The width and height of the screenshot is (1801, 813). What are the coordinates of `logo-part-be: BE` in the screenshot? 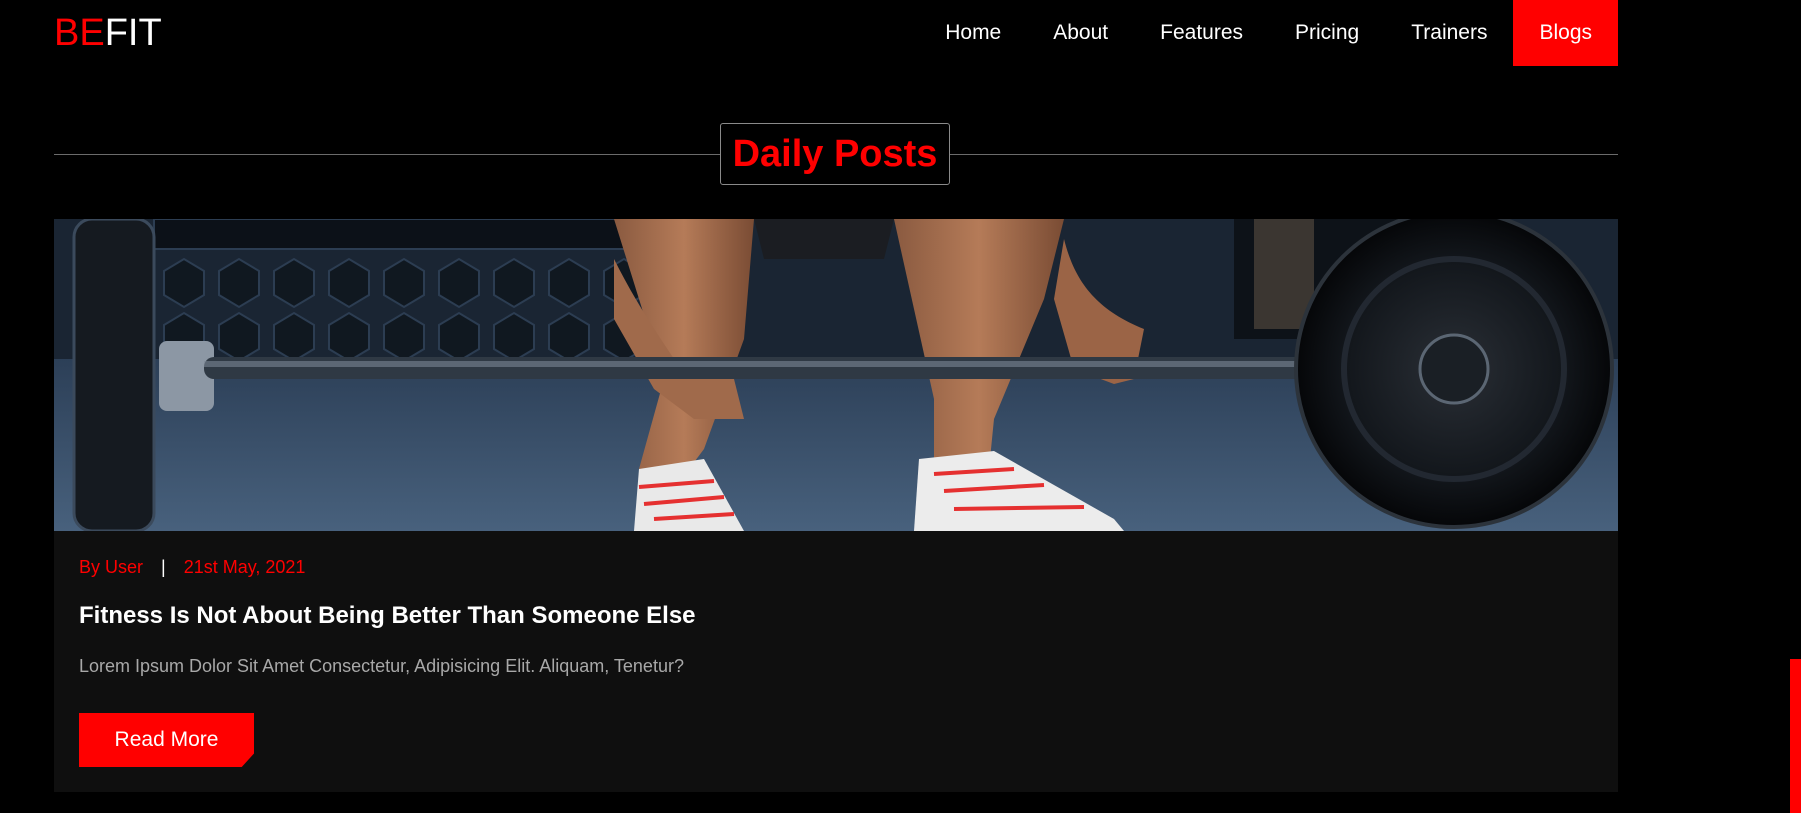 It's located at (79, 33).